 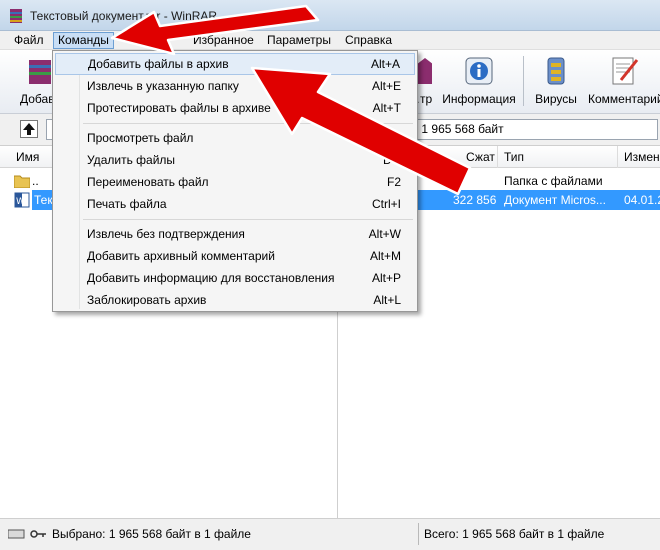 What do you see at coordinates (83, 40) in the screenshot?
I see `menu-commands: Команды` at bounding box center [83, 40].